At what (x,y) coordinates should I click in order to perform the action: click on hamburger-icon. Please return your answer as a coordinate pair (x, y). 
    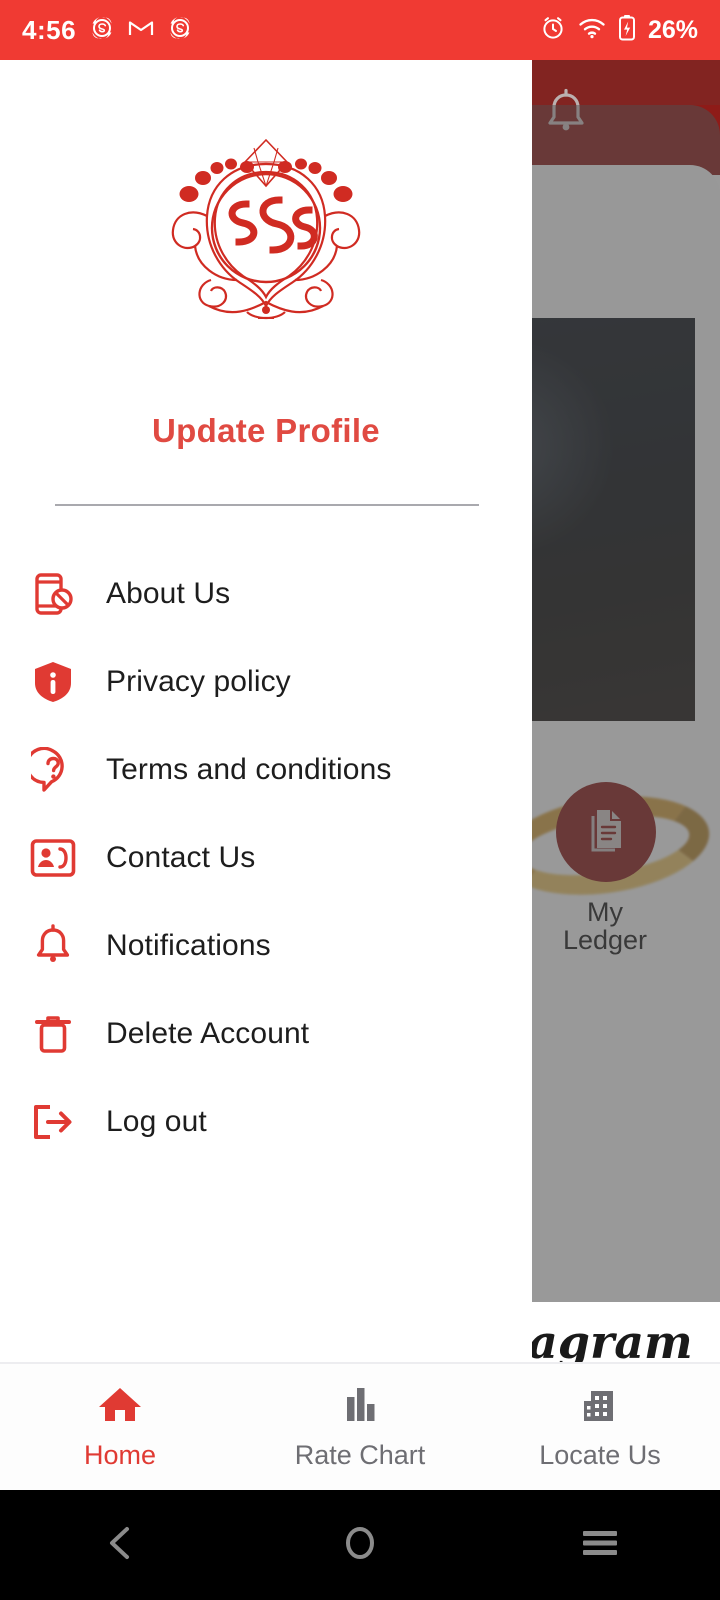
    Looking at the image, I should click on (600, 1545).